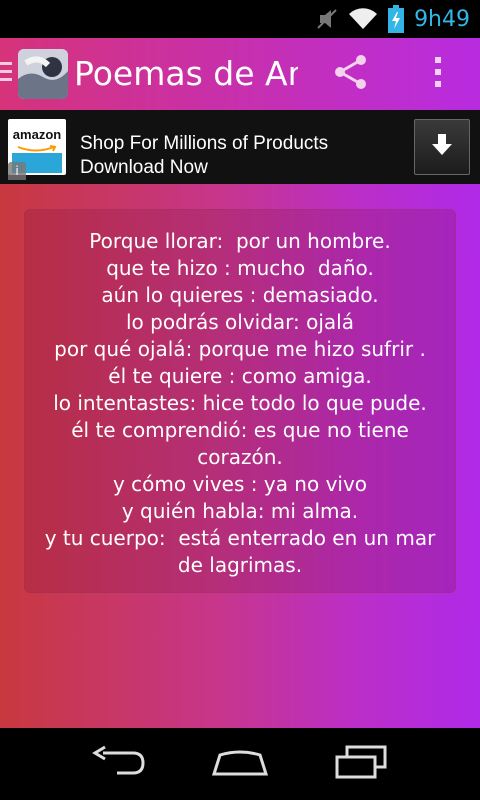 Image resolution: width=480 pixels, height=800 pixels. I want to click on poem-line: y quién habla: mi alma., so click(240, 511).